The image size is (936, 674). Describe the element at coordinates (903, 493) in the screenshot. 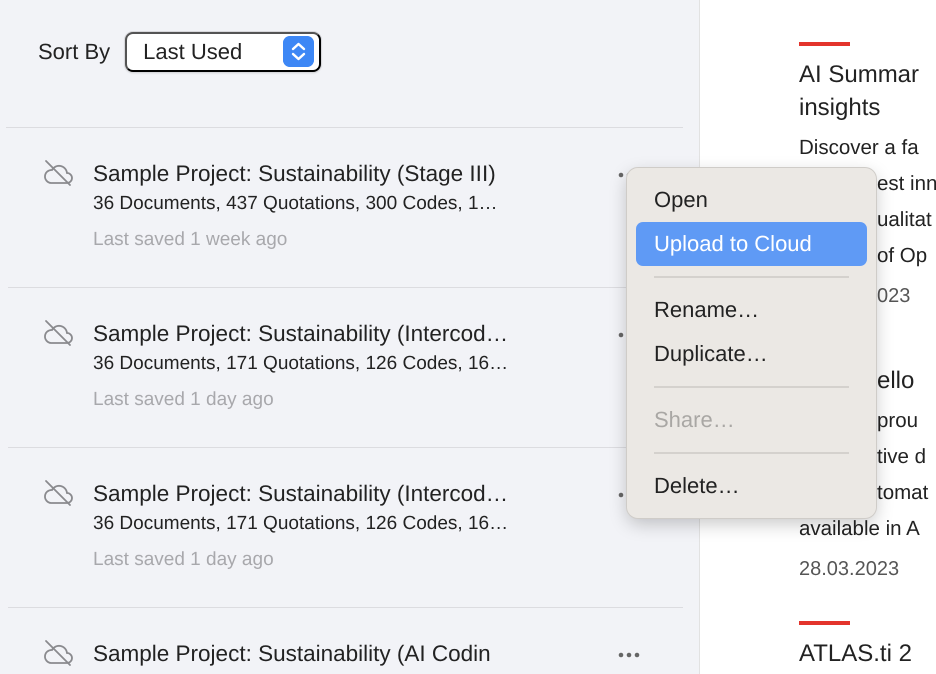

I see `news-text: tomat` at that location.